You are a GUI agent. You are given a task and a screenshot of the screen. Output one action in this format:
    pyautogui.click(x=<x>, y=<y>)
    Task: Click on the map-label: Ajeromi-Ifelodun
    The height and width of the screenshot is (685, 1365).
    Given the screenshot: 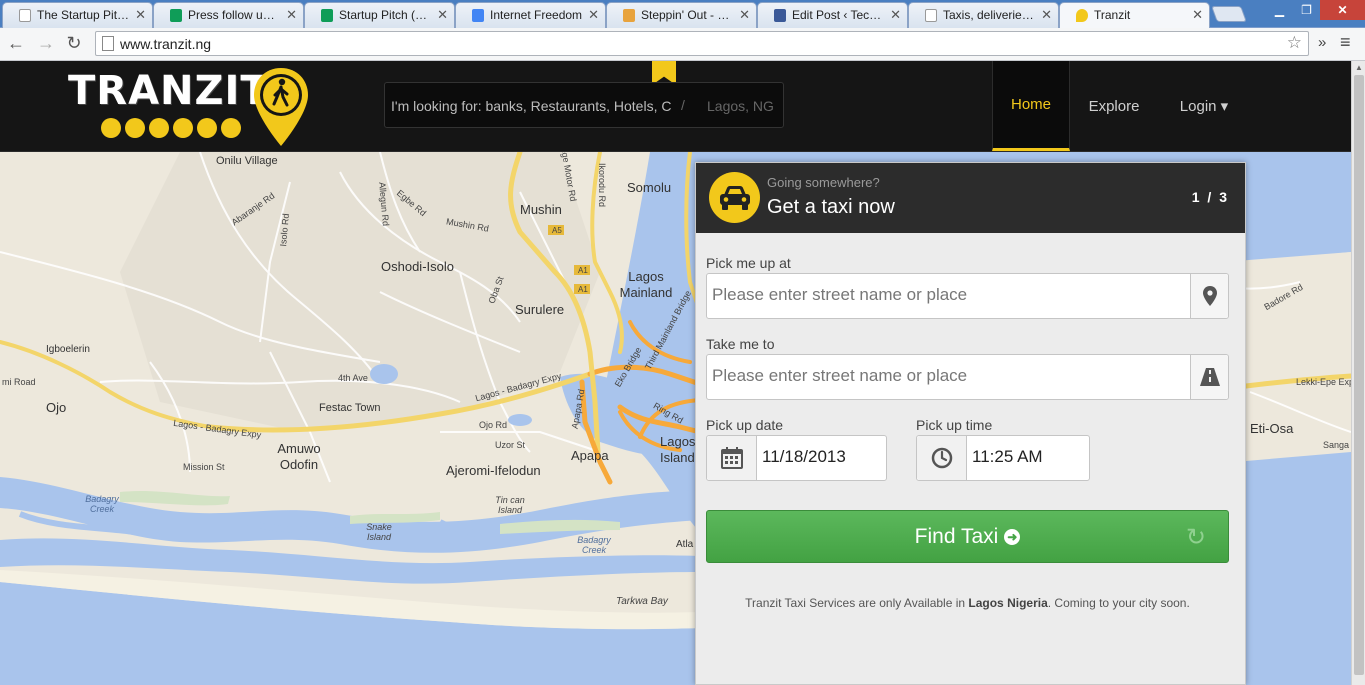 What is the action you would take?
    pyautogui.click(x=493, y=470)
    